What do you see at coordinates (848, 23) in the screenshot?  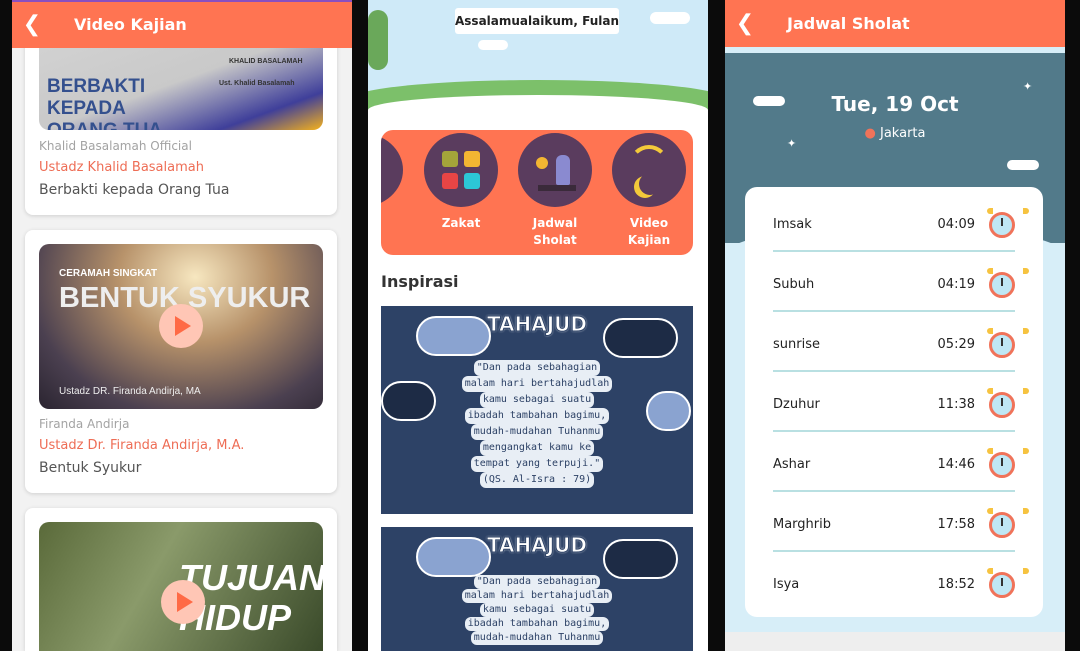 I see `page-title: Jadwal Sholat` at bounding box center [848, 23].